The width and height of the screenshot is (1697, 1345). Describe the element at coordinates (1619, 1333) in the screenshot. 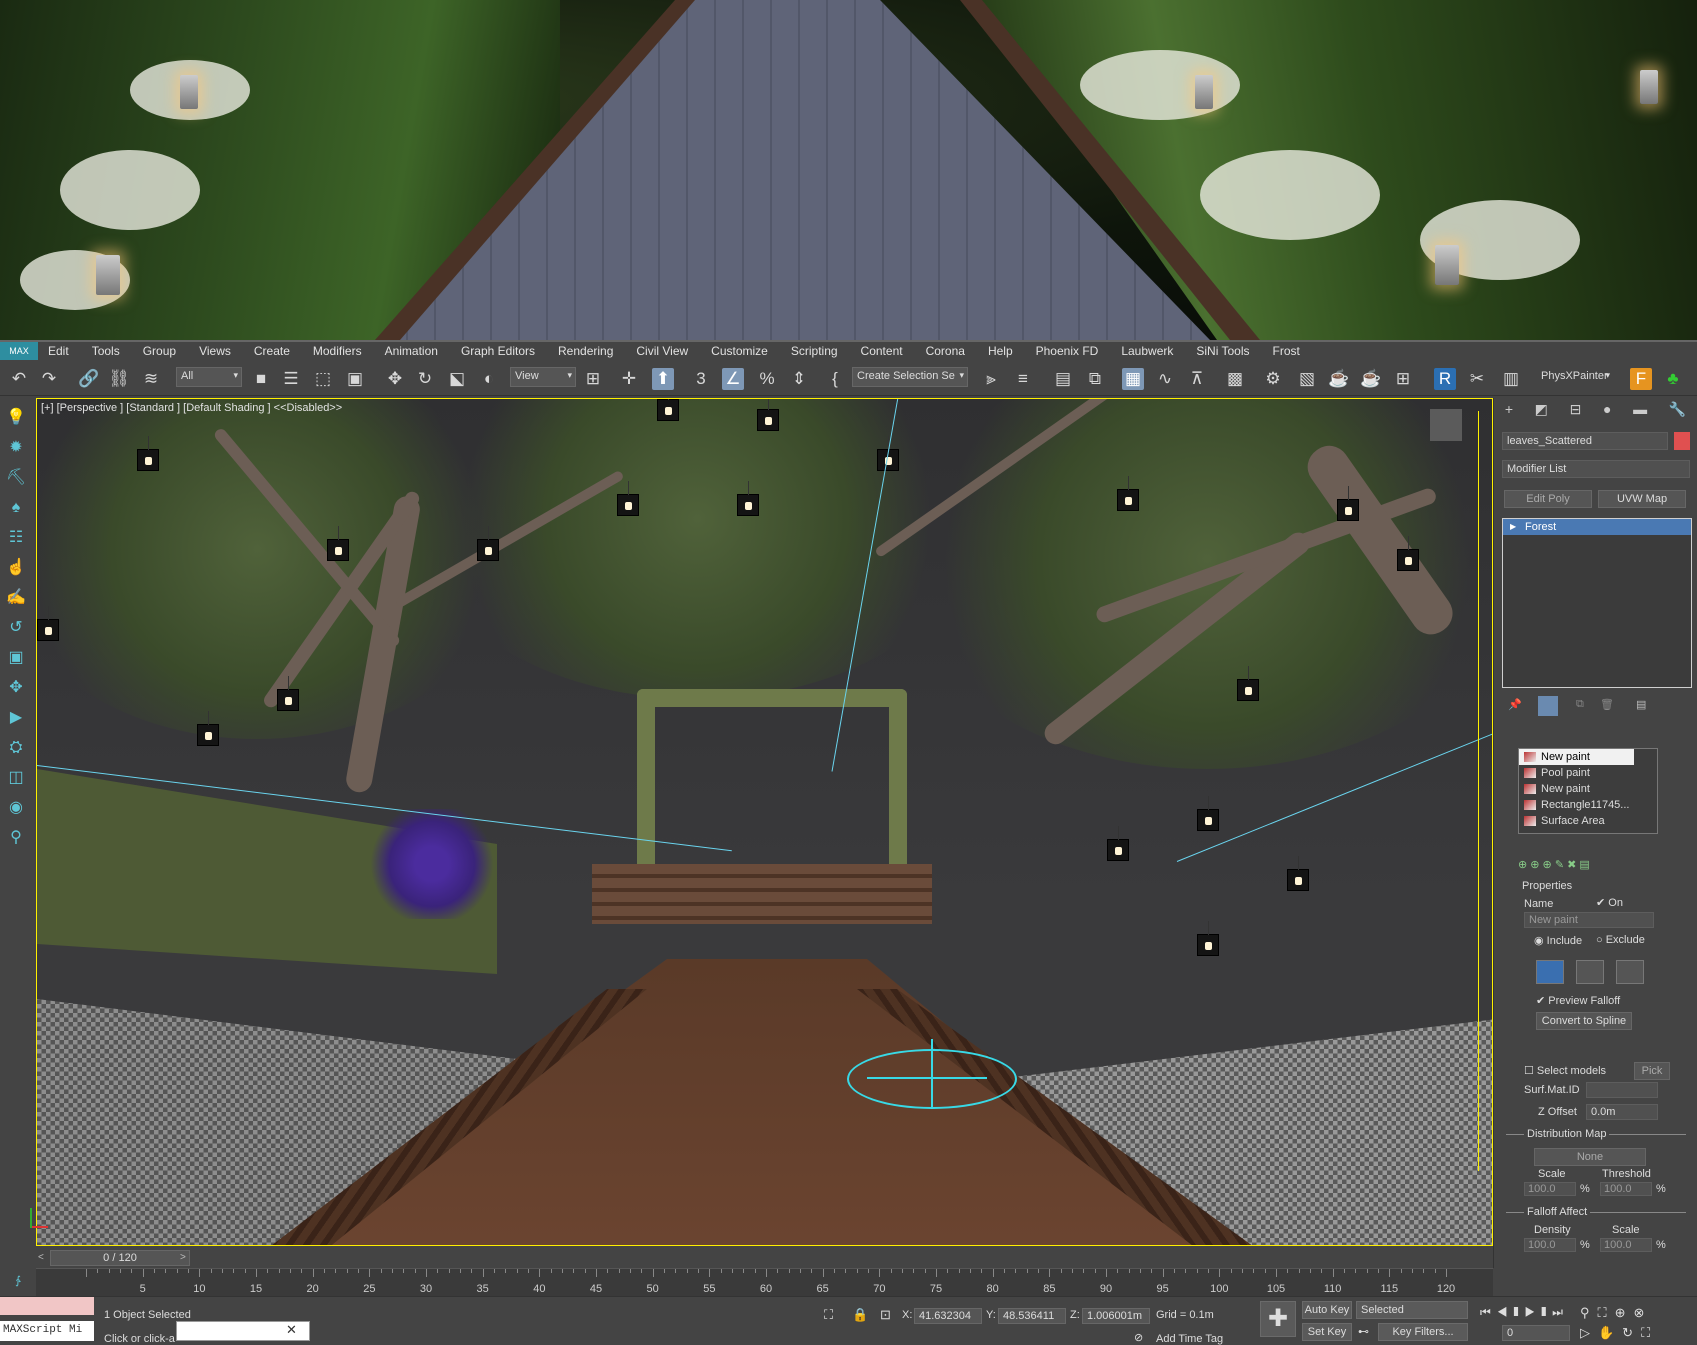

I see `viewport-nav-controls-2: ▷✋↻⛶` at that location.